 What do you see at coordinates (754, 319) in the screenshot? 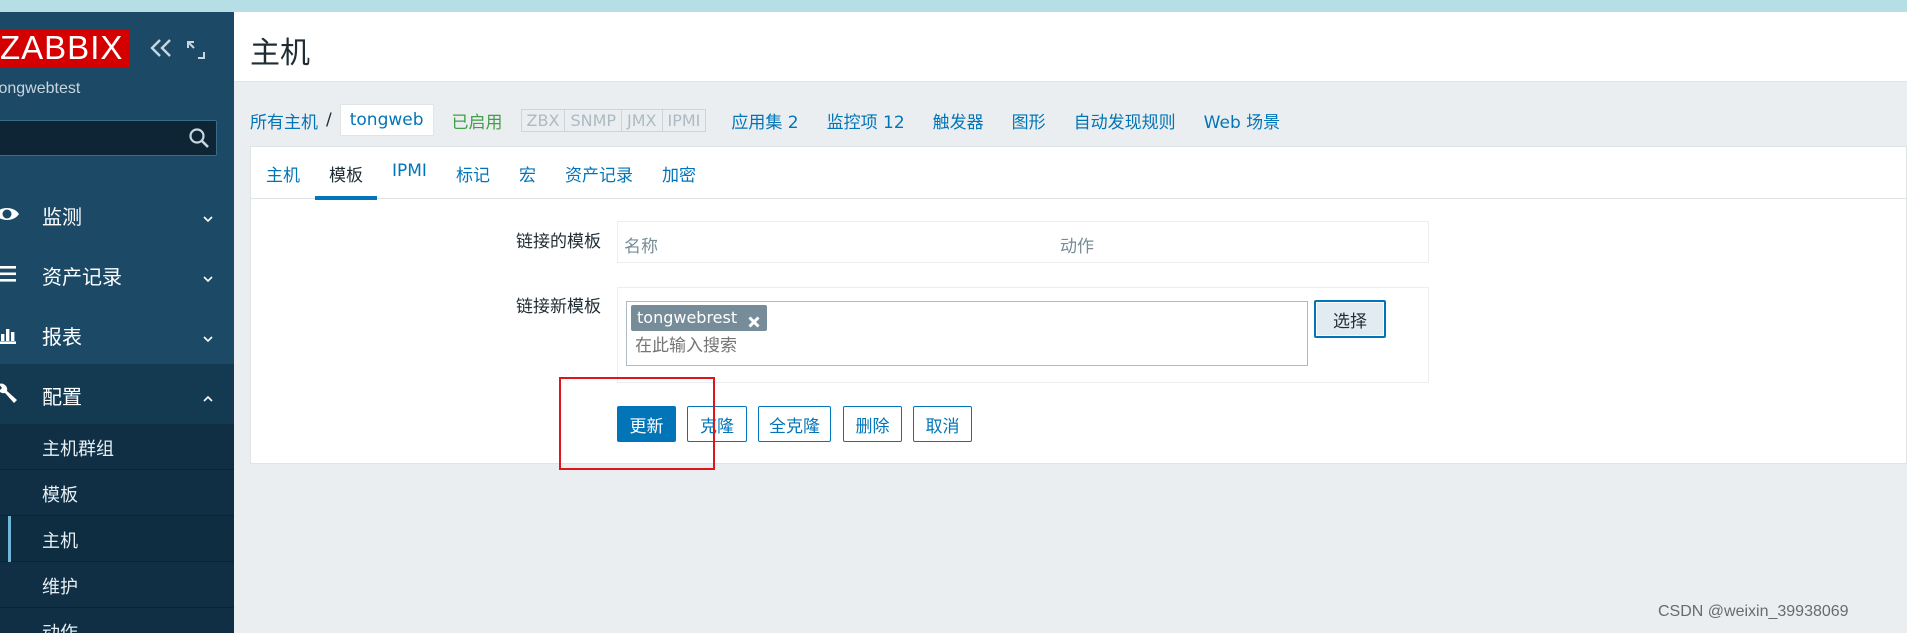
I see `remove-chip-icon` at bounding box center [754, 319].